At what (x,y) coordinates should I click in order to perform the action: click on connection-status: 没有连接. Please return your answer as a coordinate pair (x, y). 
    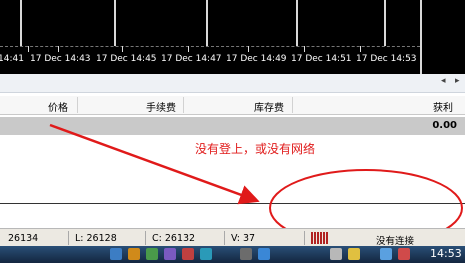
    Looking at the image, I should click on (395, 241).